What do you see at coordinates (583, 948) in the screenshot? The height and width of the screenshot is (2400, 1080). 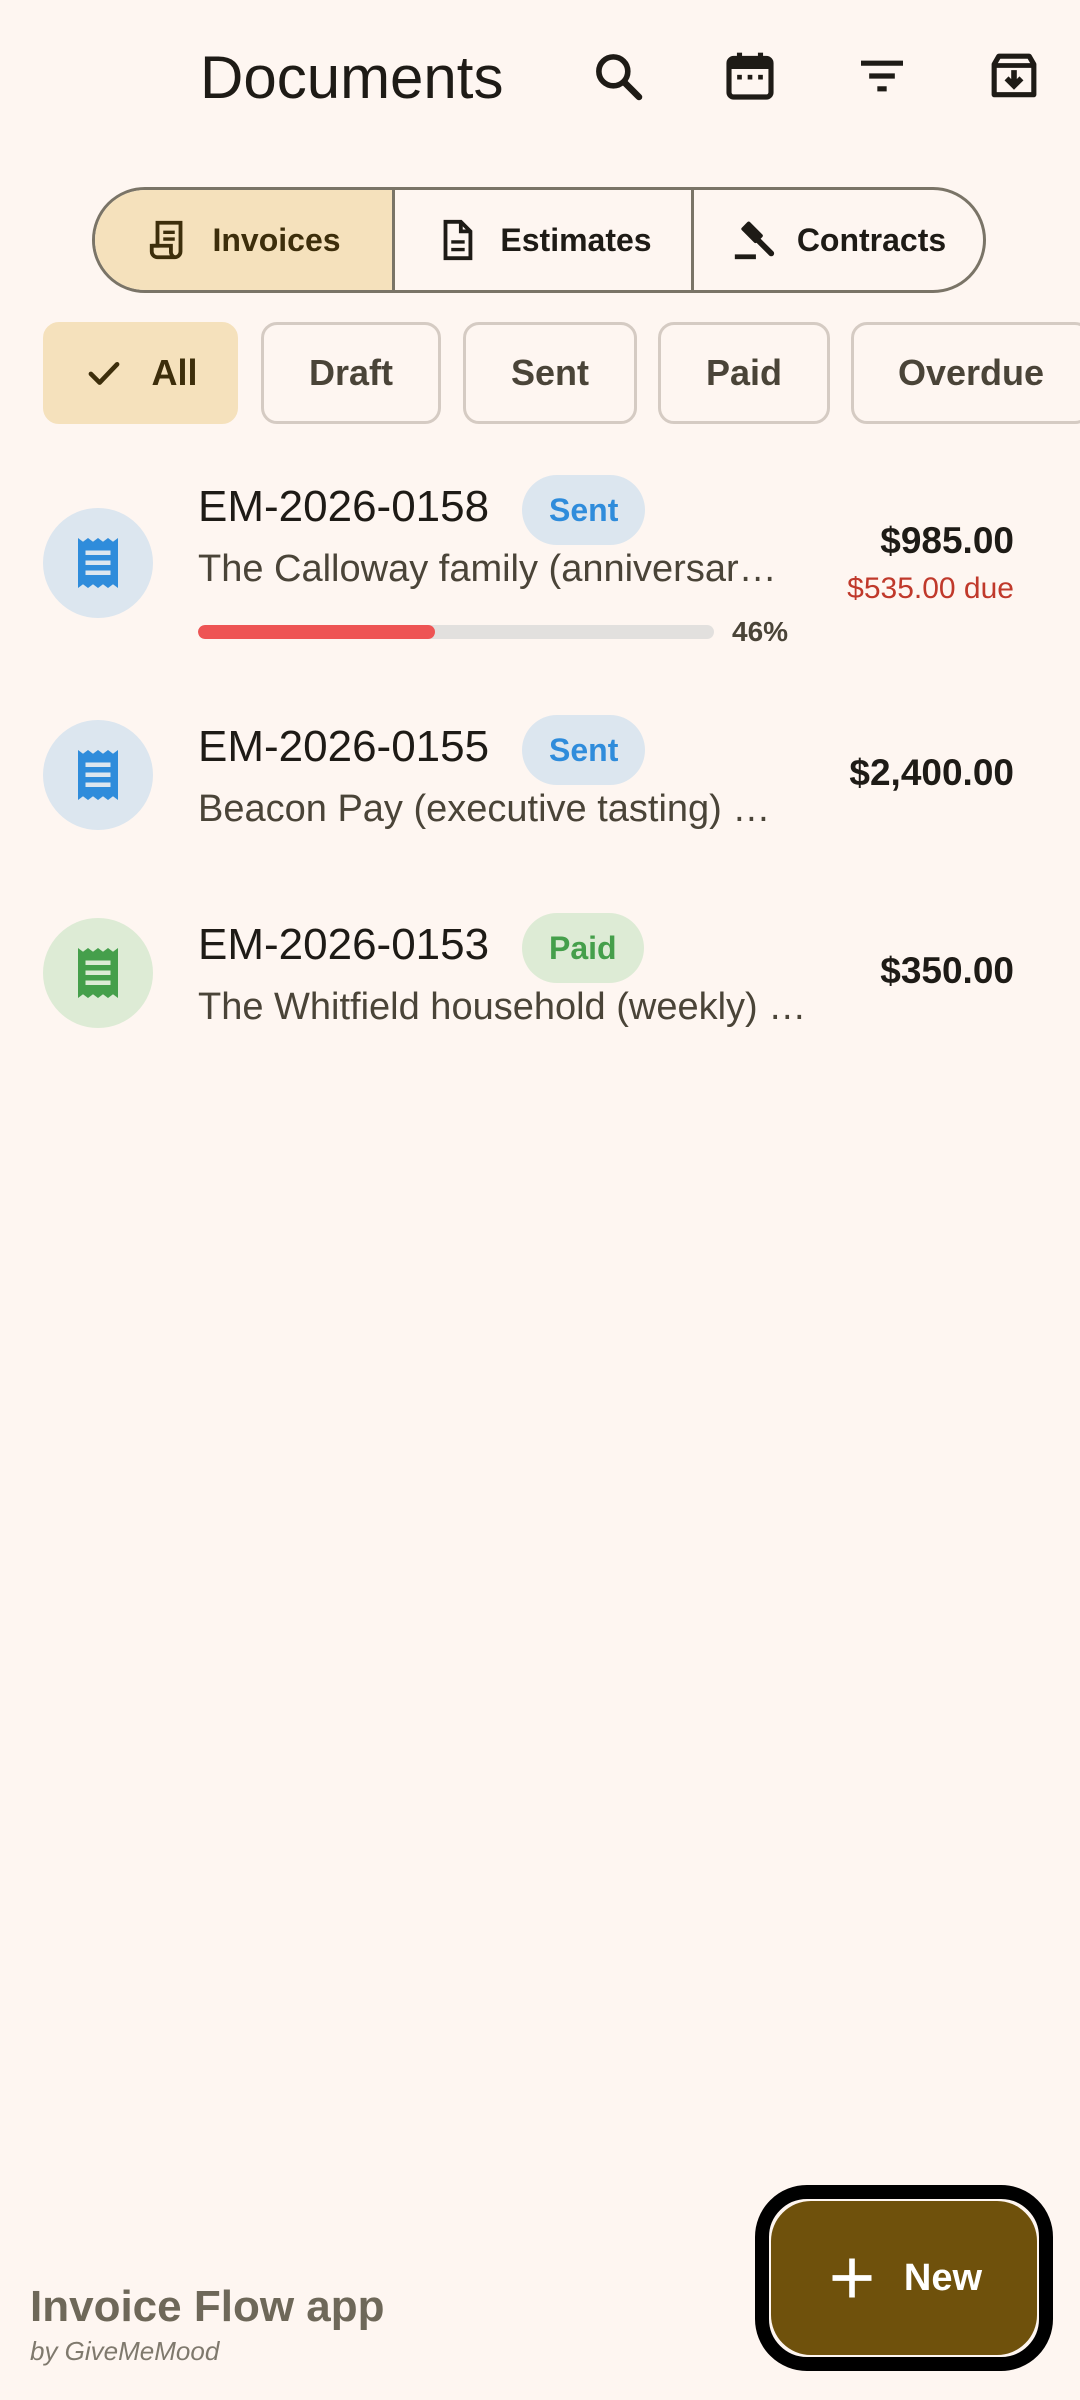 I see `status-badge: Paid` at bounding box center [583, 948].